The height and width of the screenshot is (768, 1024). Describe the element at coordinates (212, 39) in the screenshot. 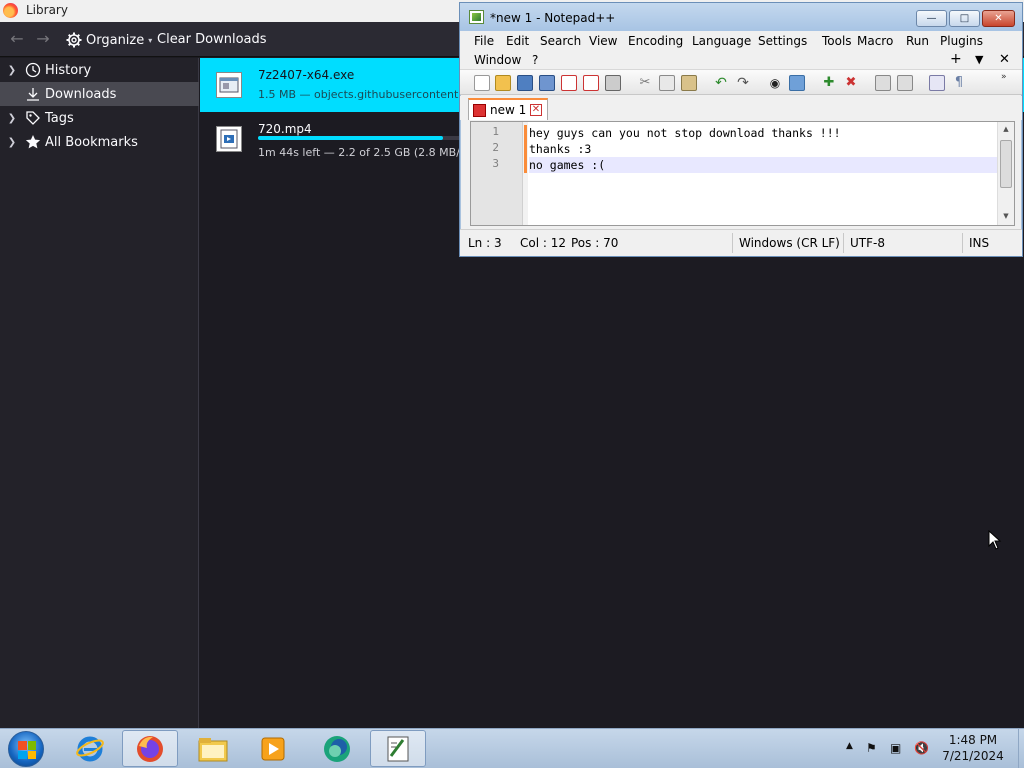

I see `clear-downloads-button: Clear Downloads` at that location.